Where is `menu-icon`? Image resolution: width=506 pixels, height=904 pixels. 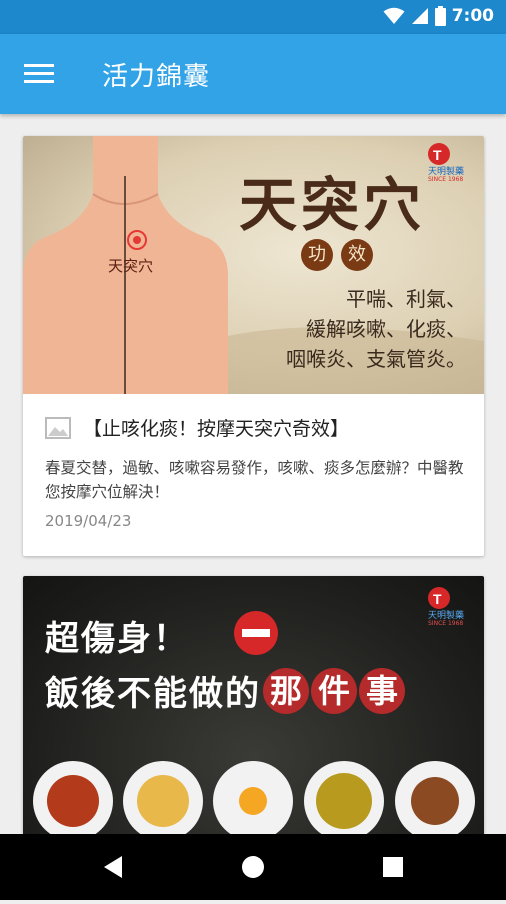
menu-icon is located at coordinates (39, 74).